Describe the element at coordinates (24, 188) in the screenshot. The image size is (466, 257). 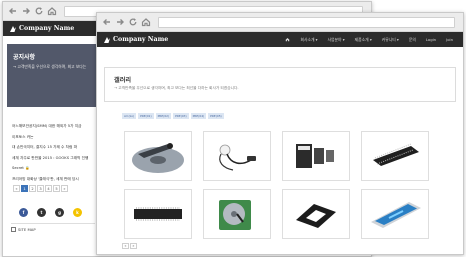
I see `page-1: 1` at that location.